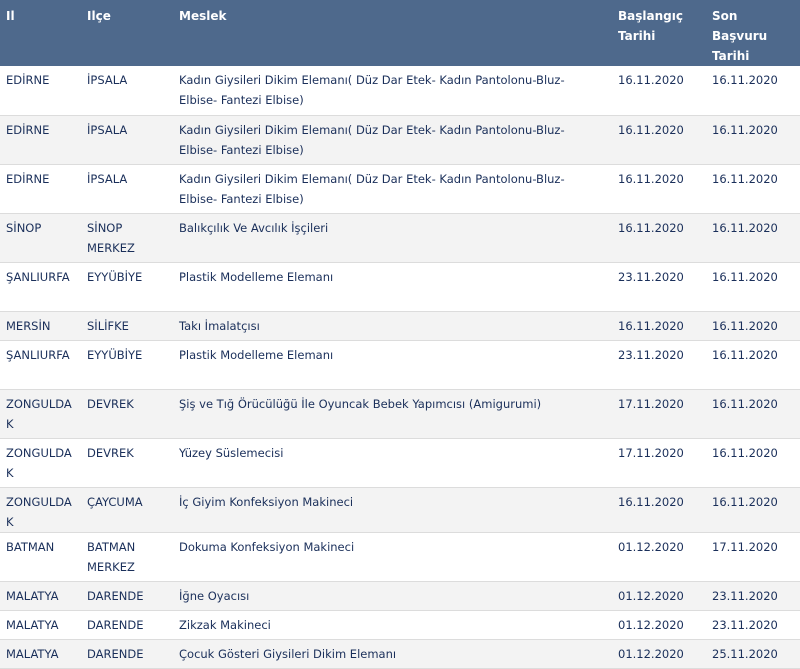  I want to click on column-header-baslangic: Başlangıç Tarihi, so click(659, 33).